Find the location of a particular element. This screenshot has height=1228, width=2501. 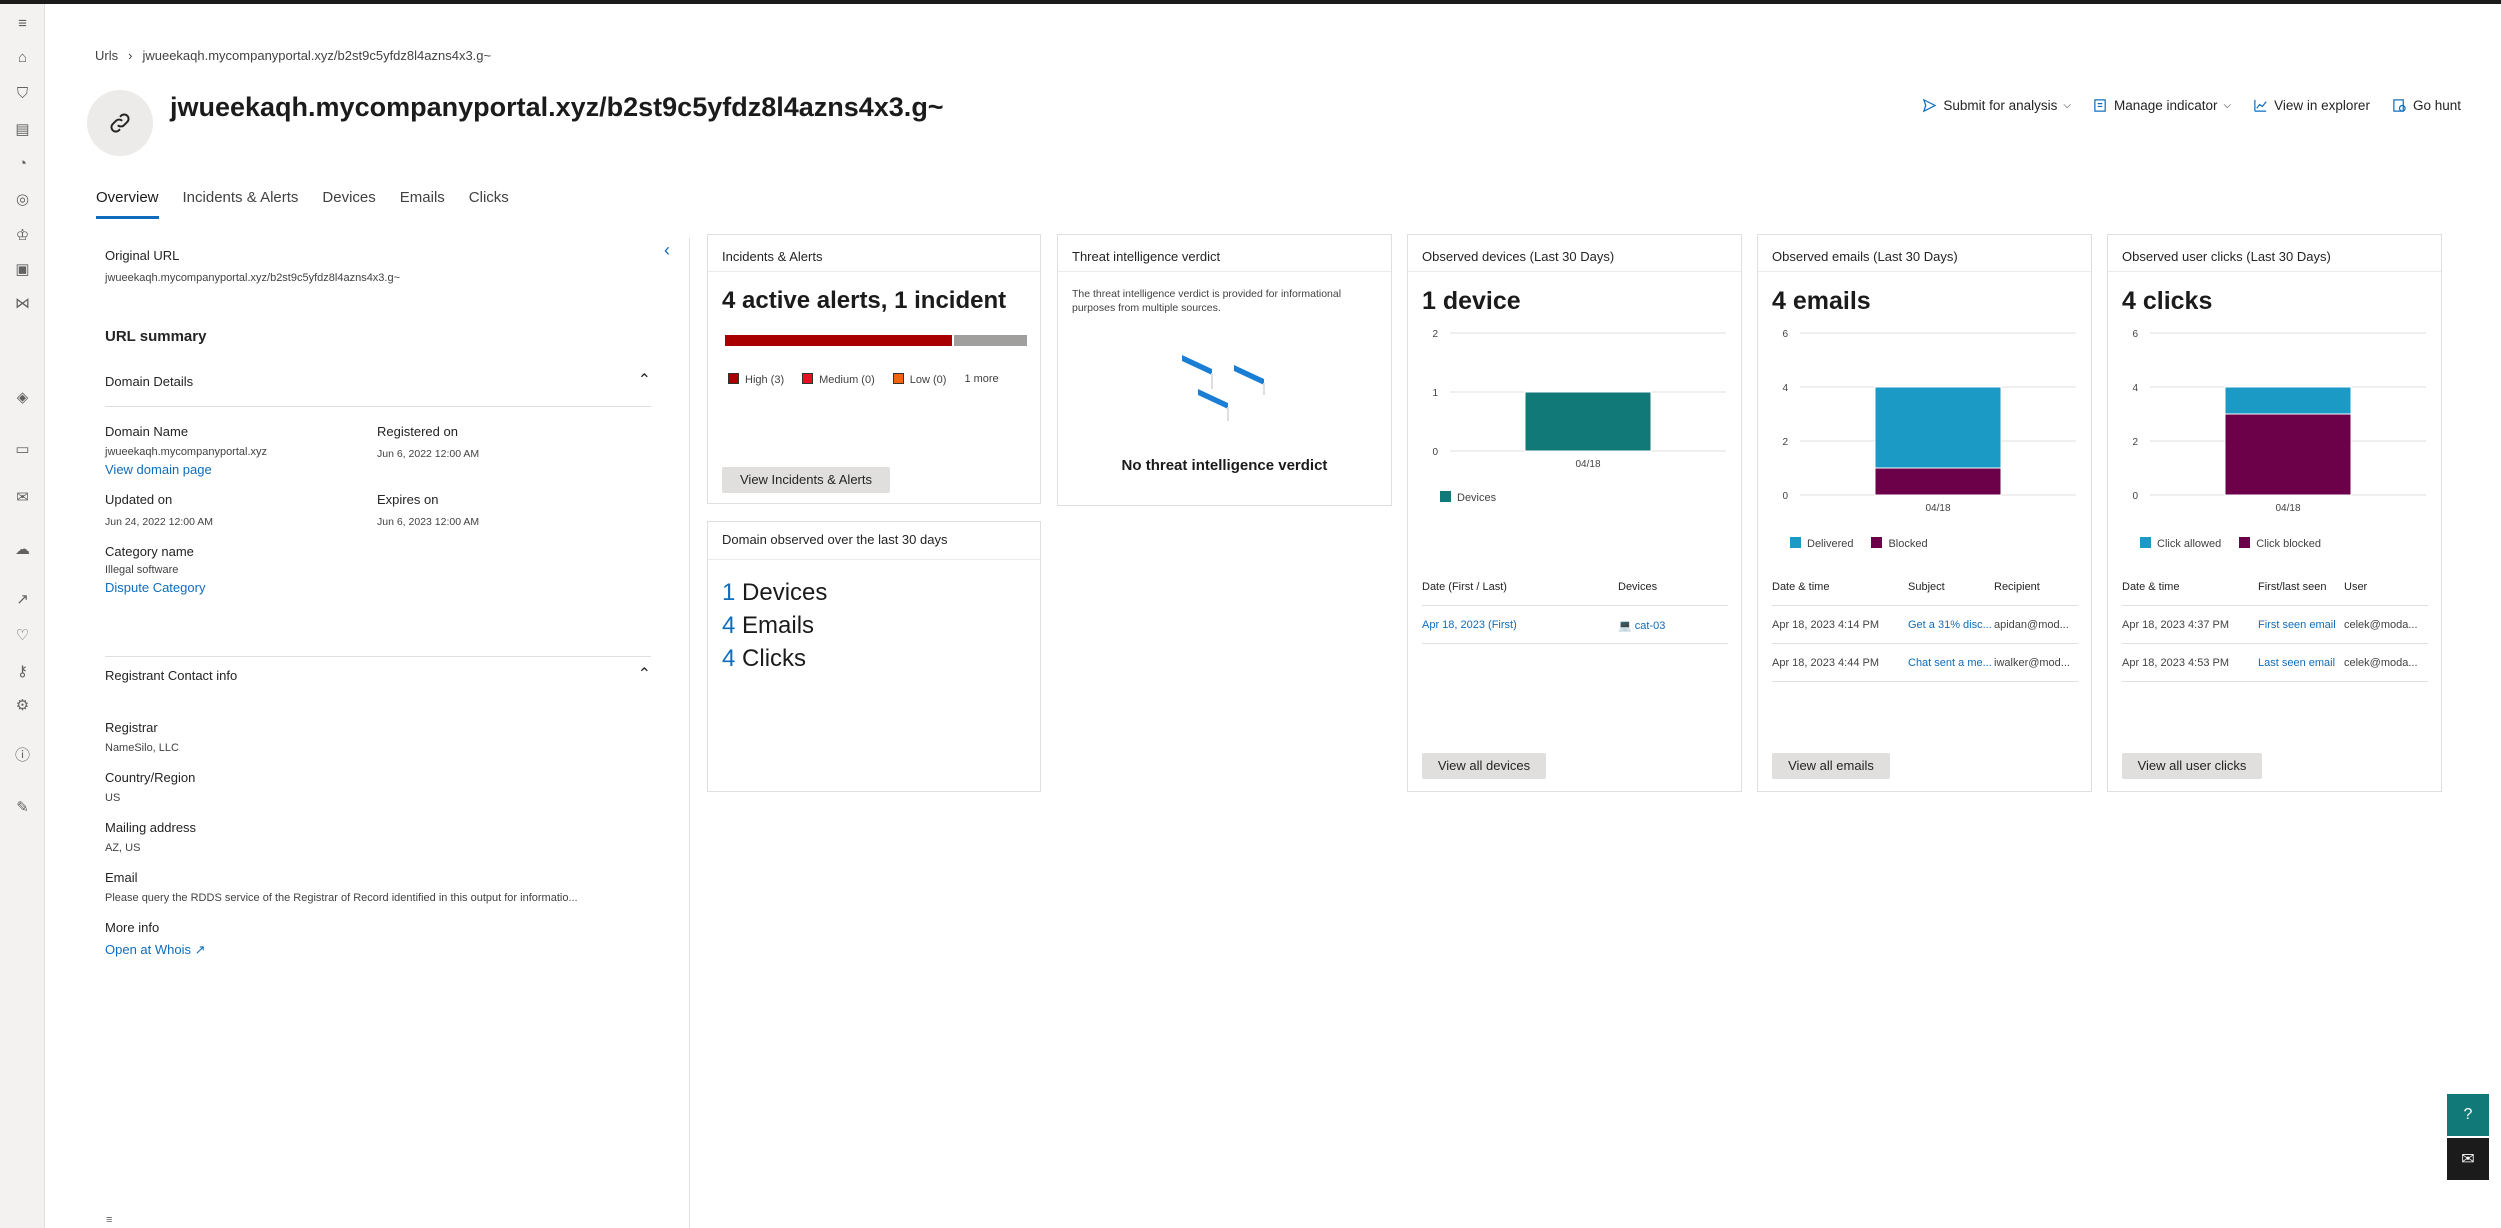

hunting-icon: ◔ is located at coordinates (22, 163).